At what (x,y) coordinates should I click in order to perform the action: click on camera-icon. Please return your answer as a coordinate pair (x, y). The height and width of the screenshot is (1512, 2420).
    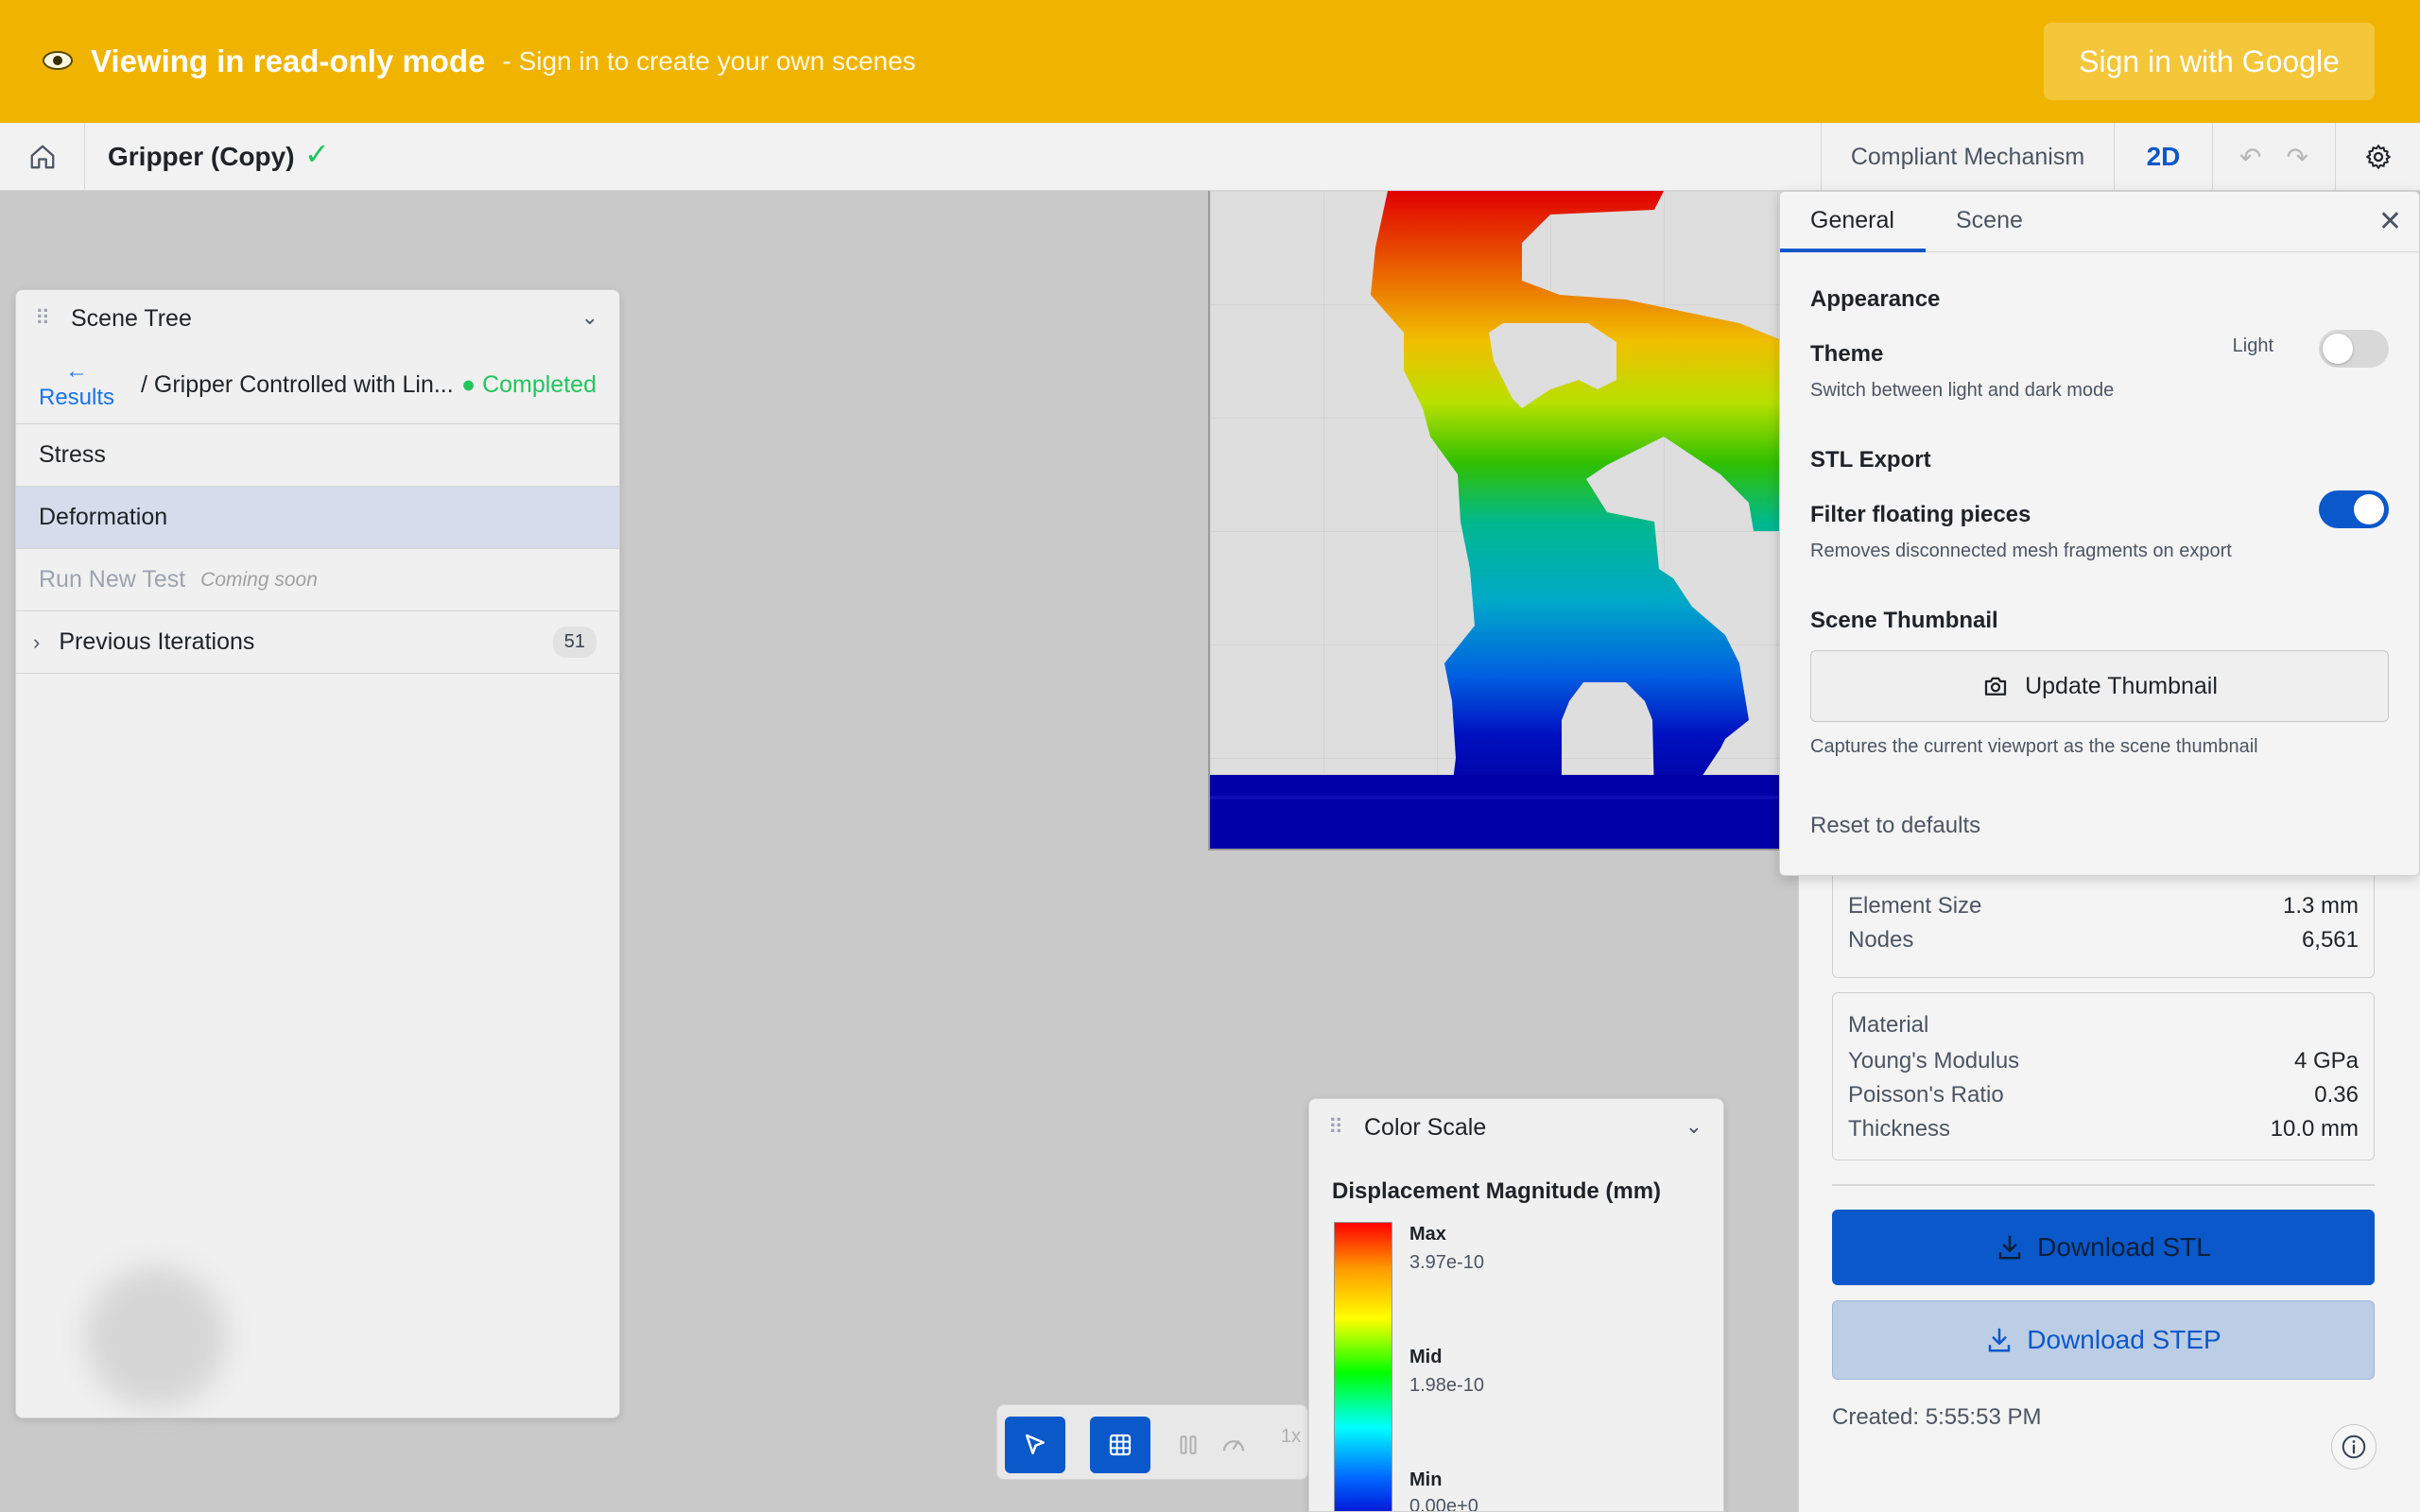
    Looking at the image, I should click on (1996, 686).